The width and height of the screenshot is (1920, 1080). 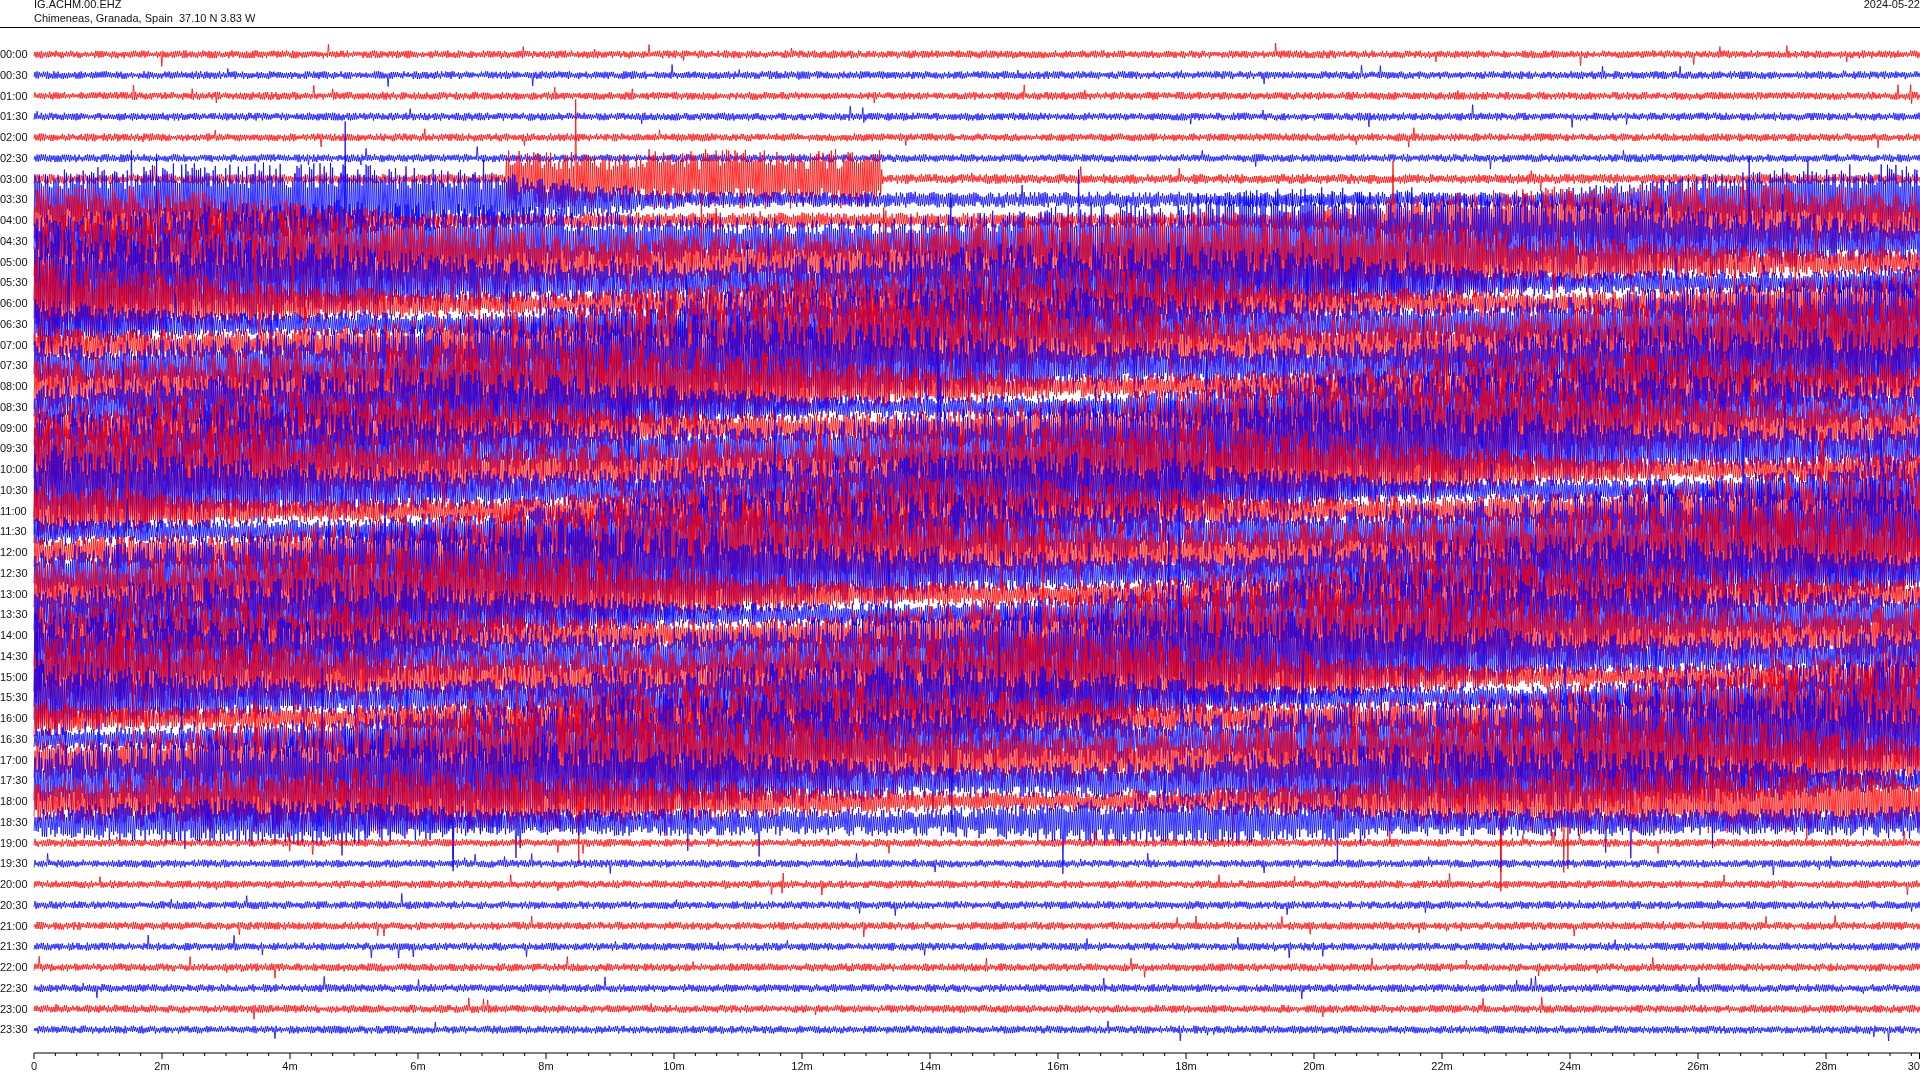 What do you see at coordinates (14, 324) in the screenshot?
I see `time-label: 06:30` at bounding box center [14, 324].